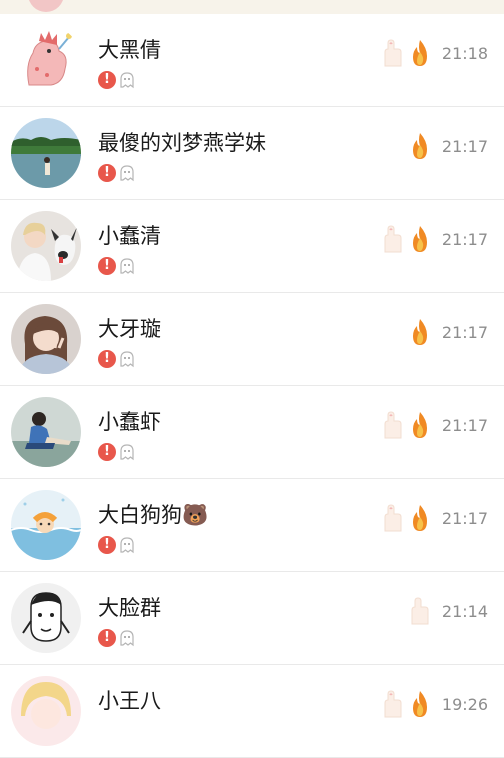 The image size is (504, 758). Describe the element at coordinates (252, 339) in the screenshot. I see `chat-row: 大牙璇 ! 21:17` at that location.